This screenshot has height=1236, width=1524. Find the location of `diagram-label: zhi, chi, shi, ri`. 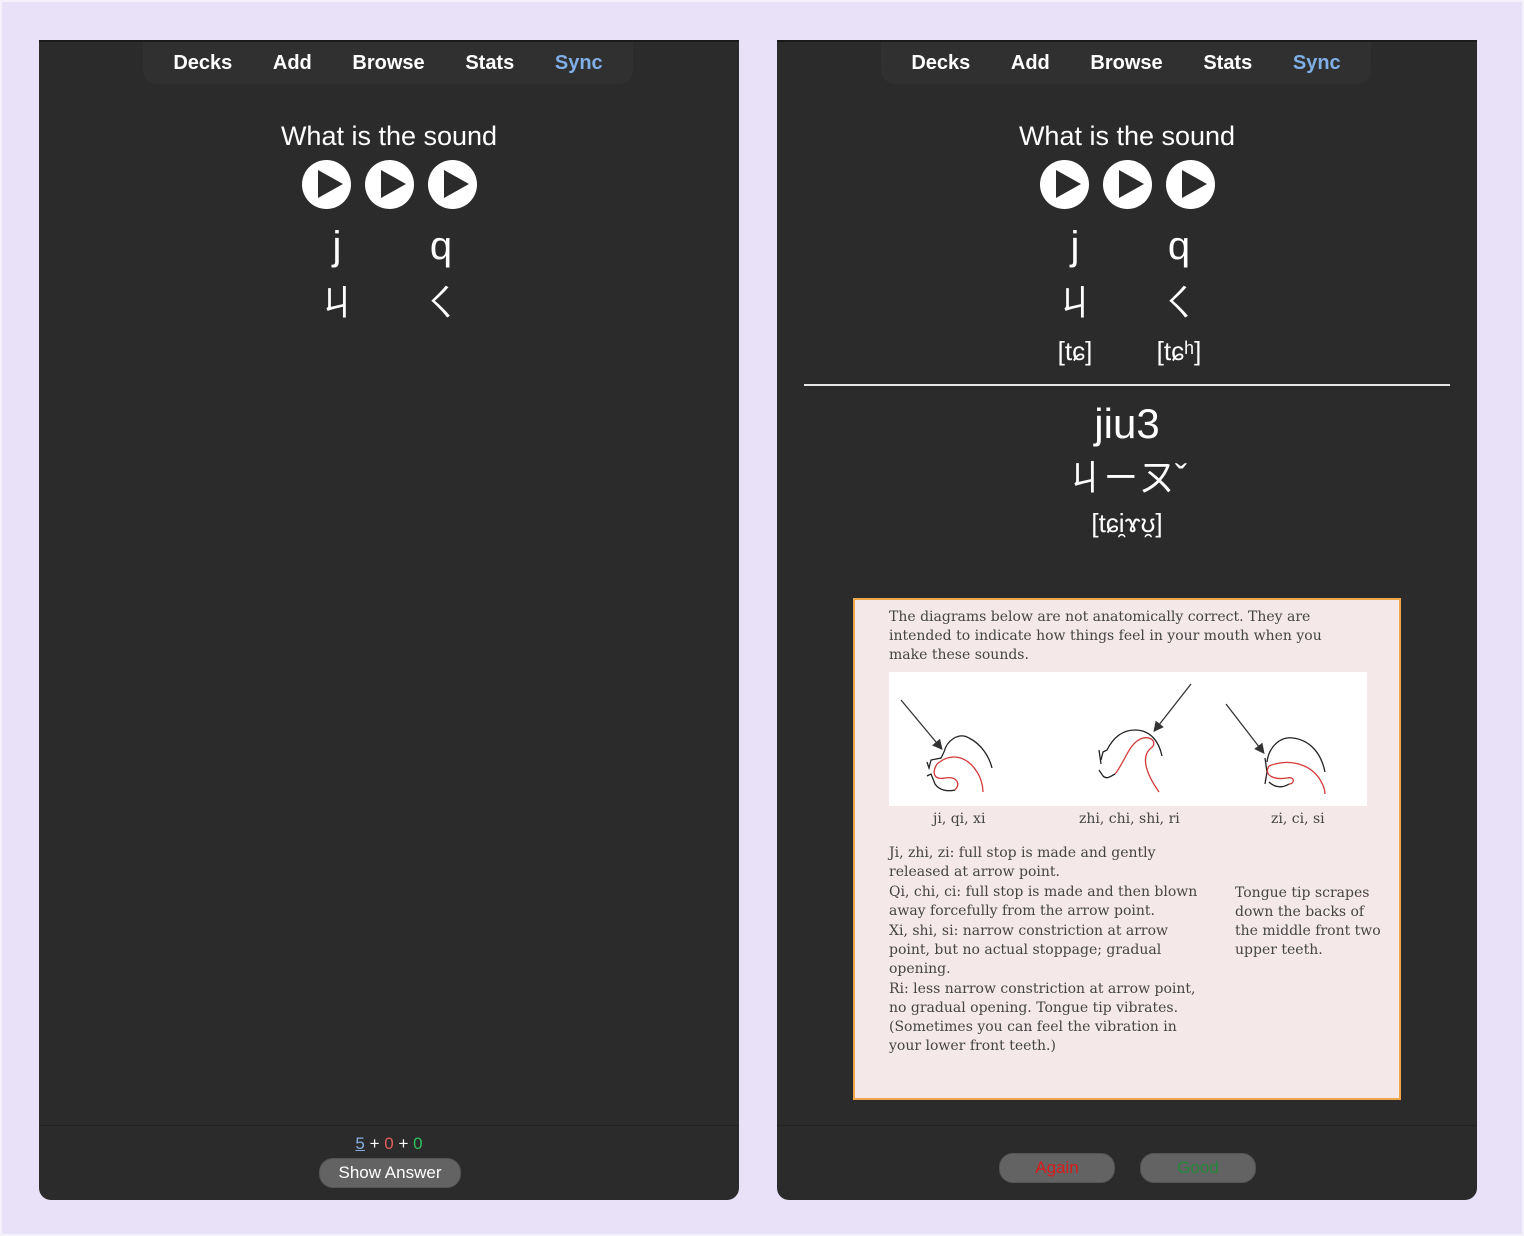

diagram-label: zhi, chi, shi, ri is located at coordinates (1129, 819).